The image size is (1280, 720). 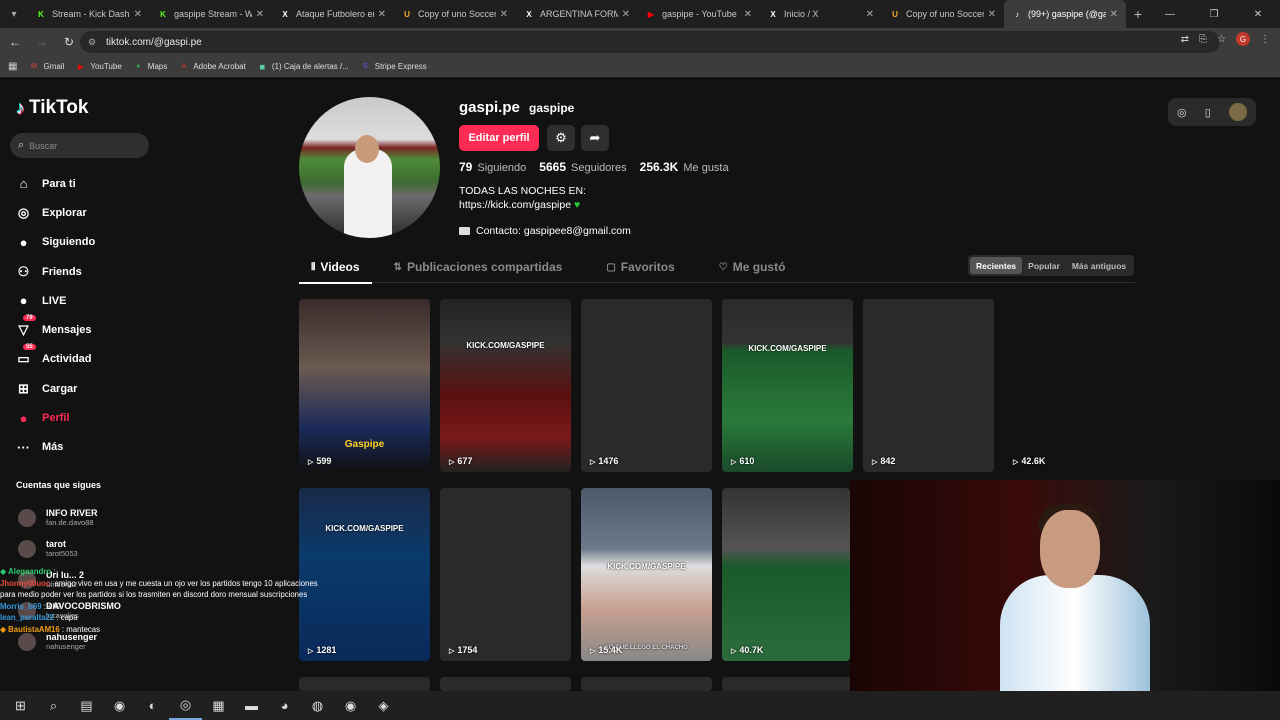 I want to click on store-icon: ▦, so click(x=218, y=705).